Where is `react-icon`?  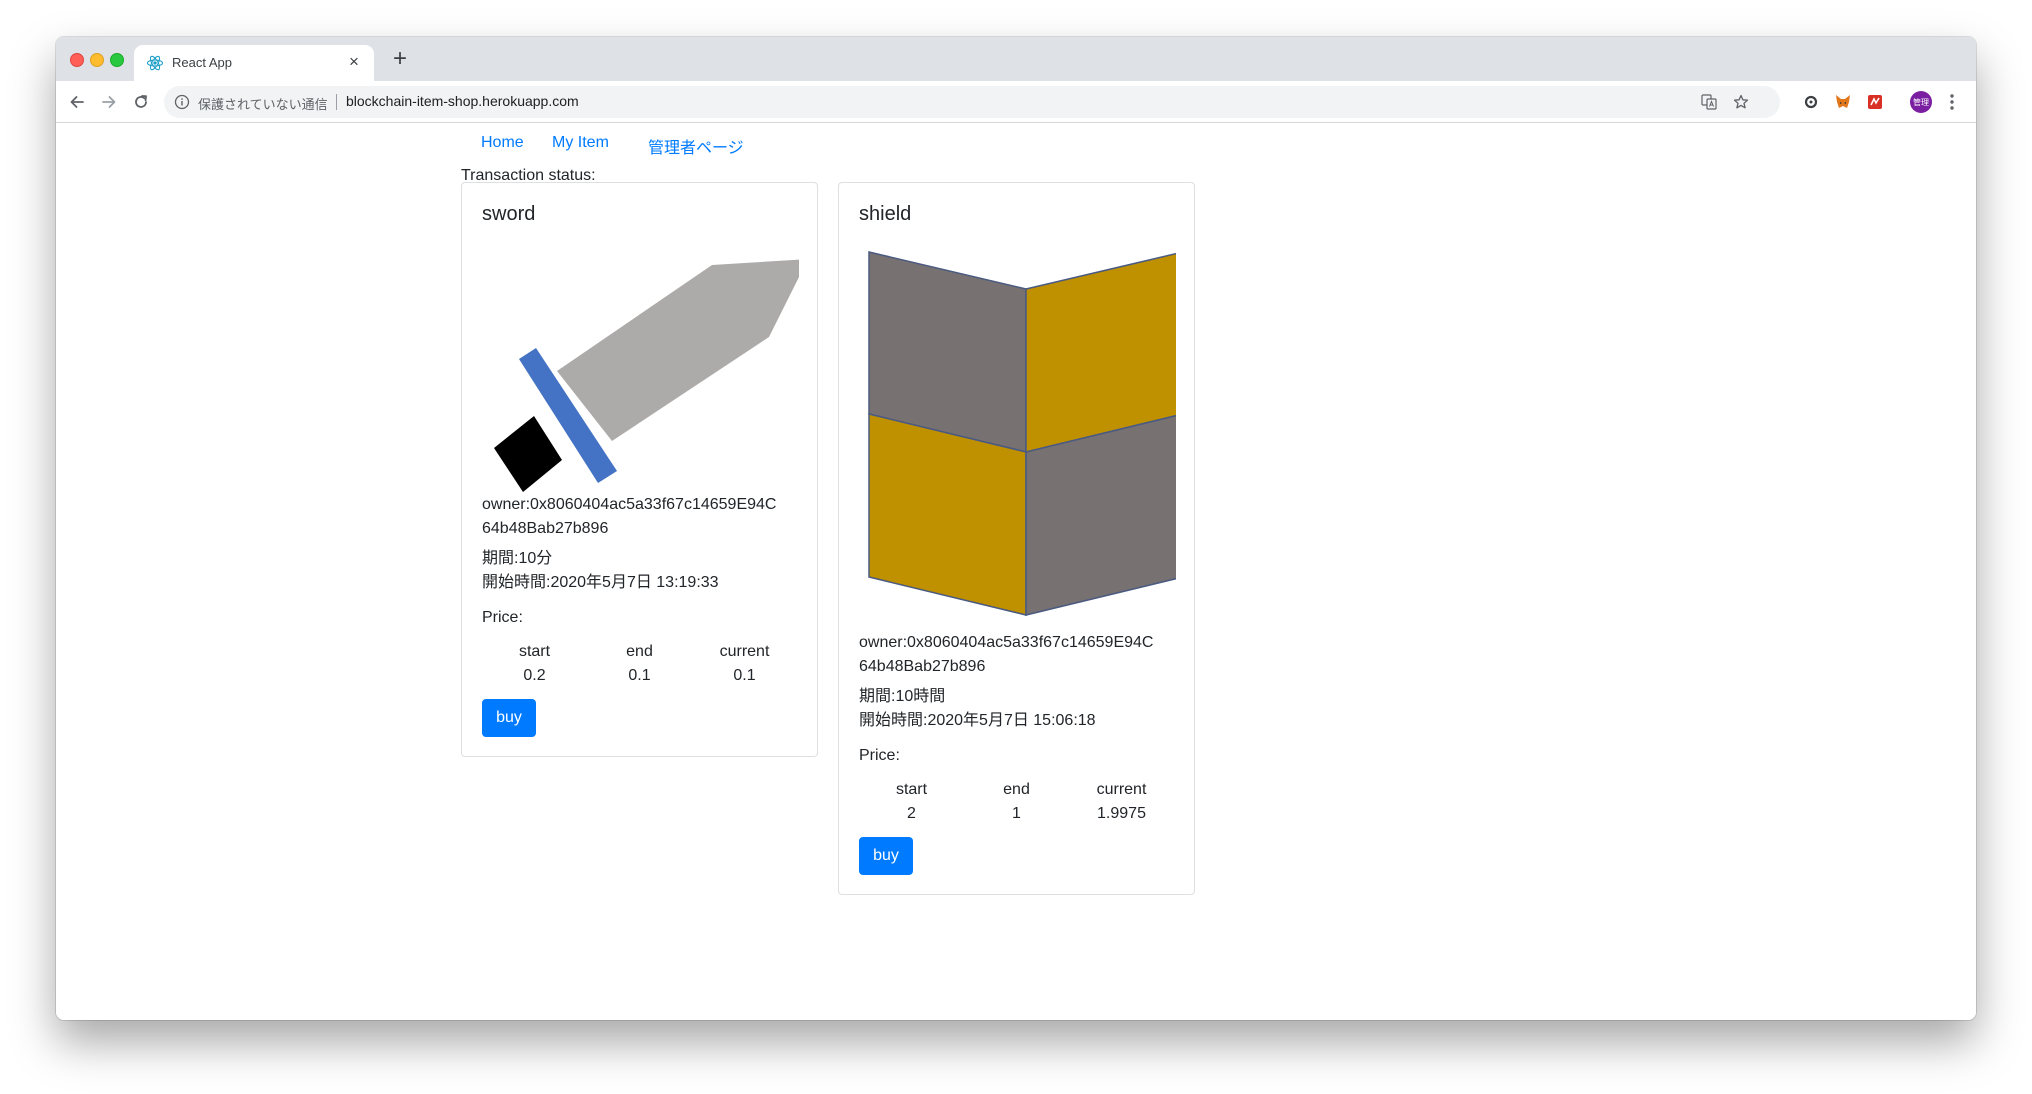
react-icon is located at coordinates (155, 63).